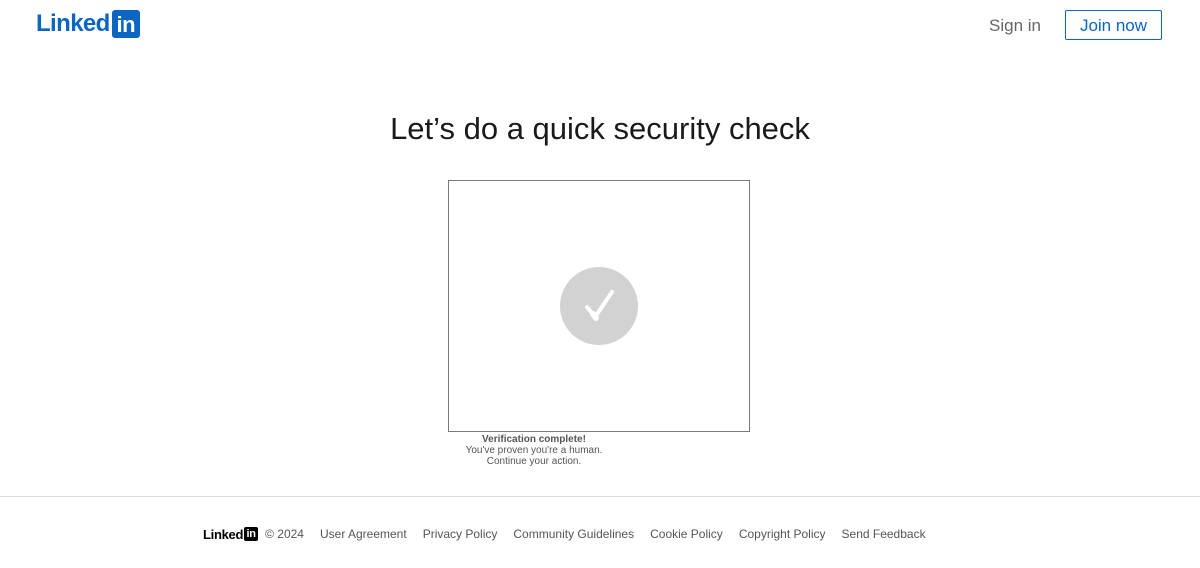 This screenshot has width=1200, height=568. Describe the element at coordinates (600, 26) in the screenshot. I see `top-nav: Linked in Sign in Join now` at that location.